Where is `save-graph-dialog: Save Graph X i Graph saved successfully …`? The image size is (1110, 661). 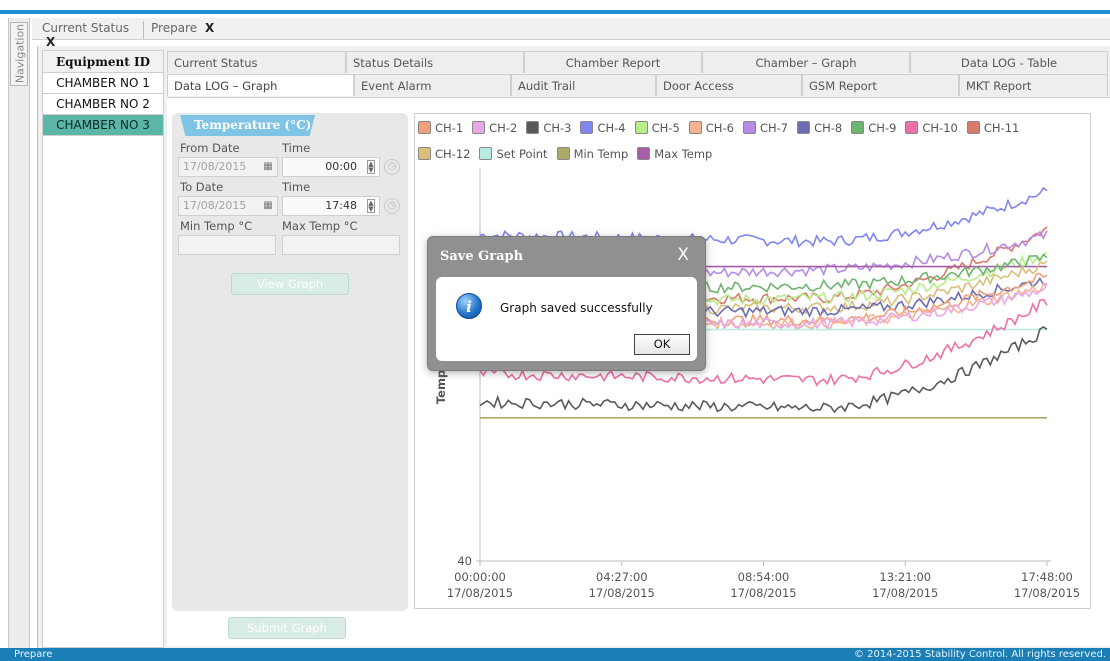 save-graph-dialog: Save Graph X i Graph saved successfully … is located at coordinates (566, 303).